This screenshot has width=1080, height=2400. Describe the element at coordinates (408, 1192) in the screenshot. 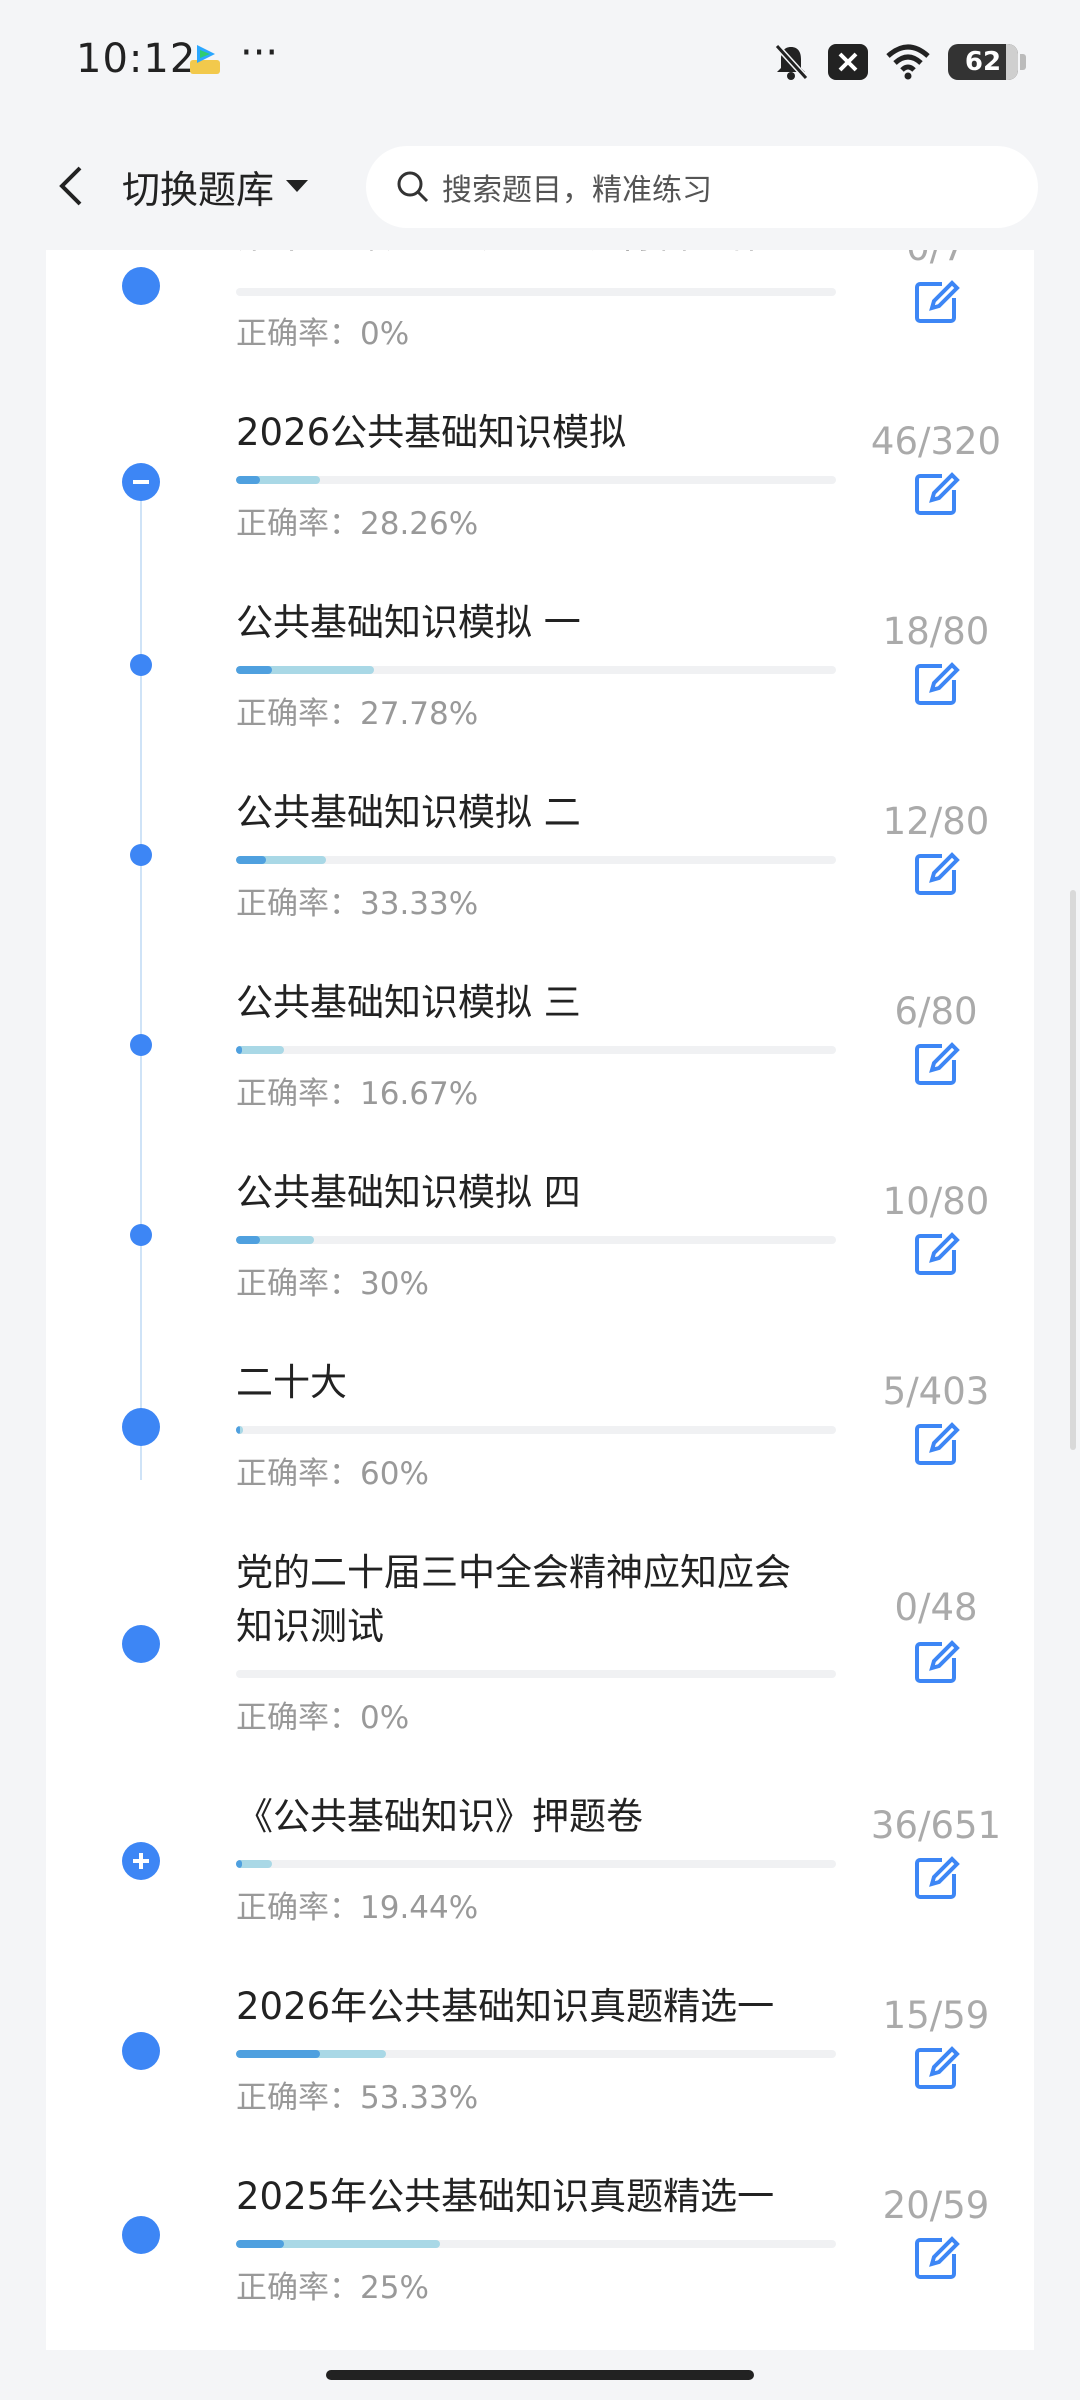

I see `row-title: 公共基础知识模拟 四` at that location.